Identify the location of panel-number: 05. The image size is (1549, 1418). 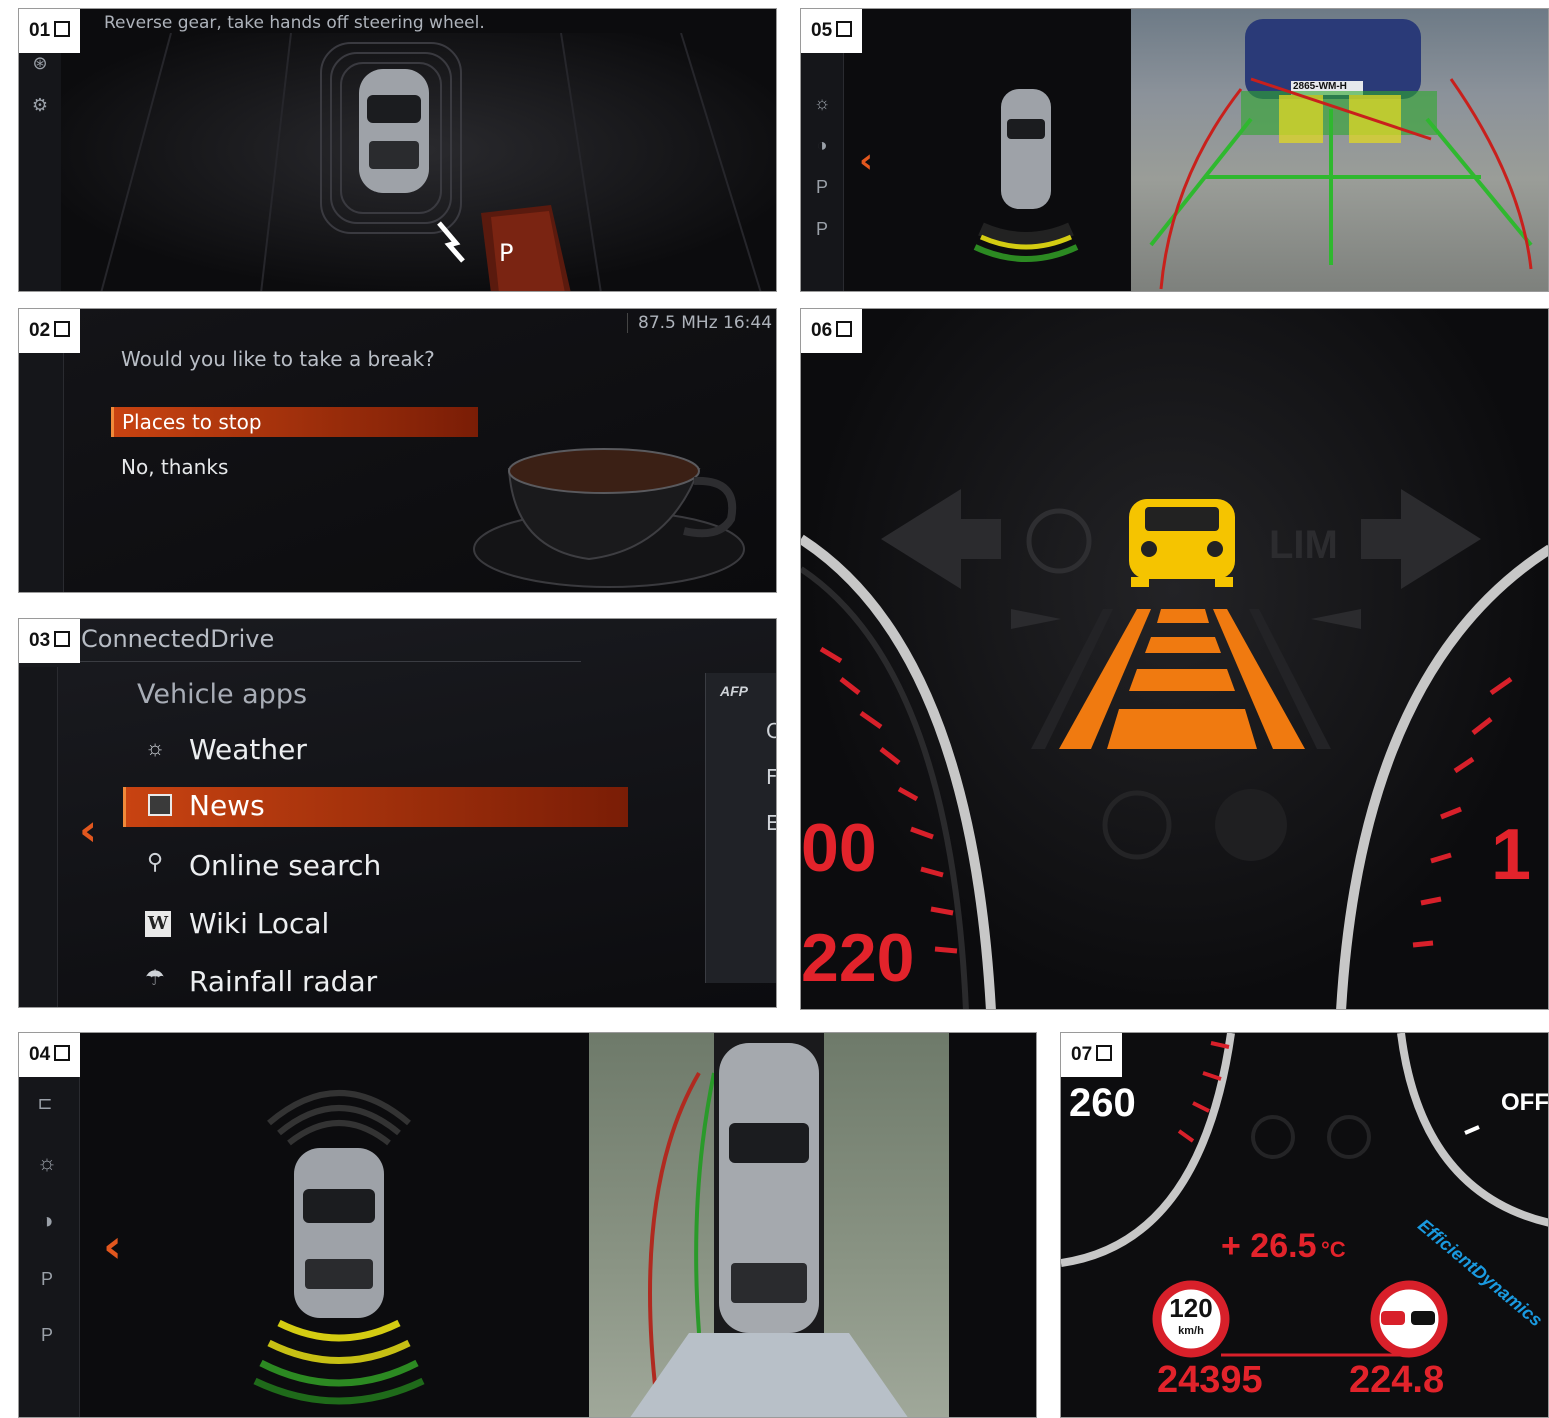
(832, 31).